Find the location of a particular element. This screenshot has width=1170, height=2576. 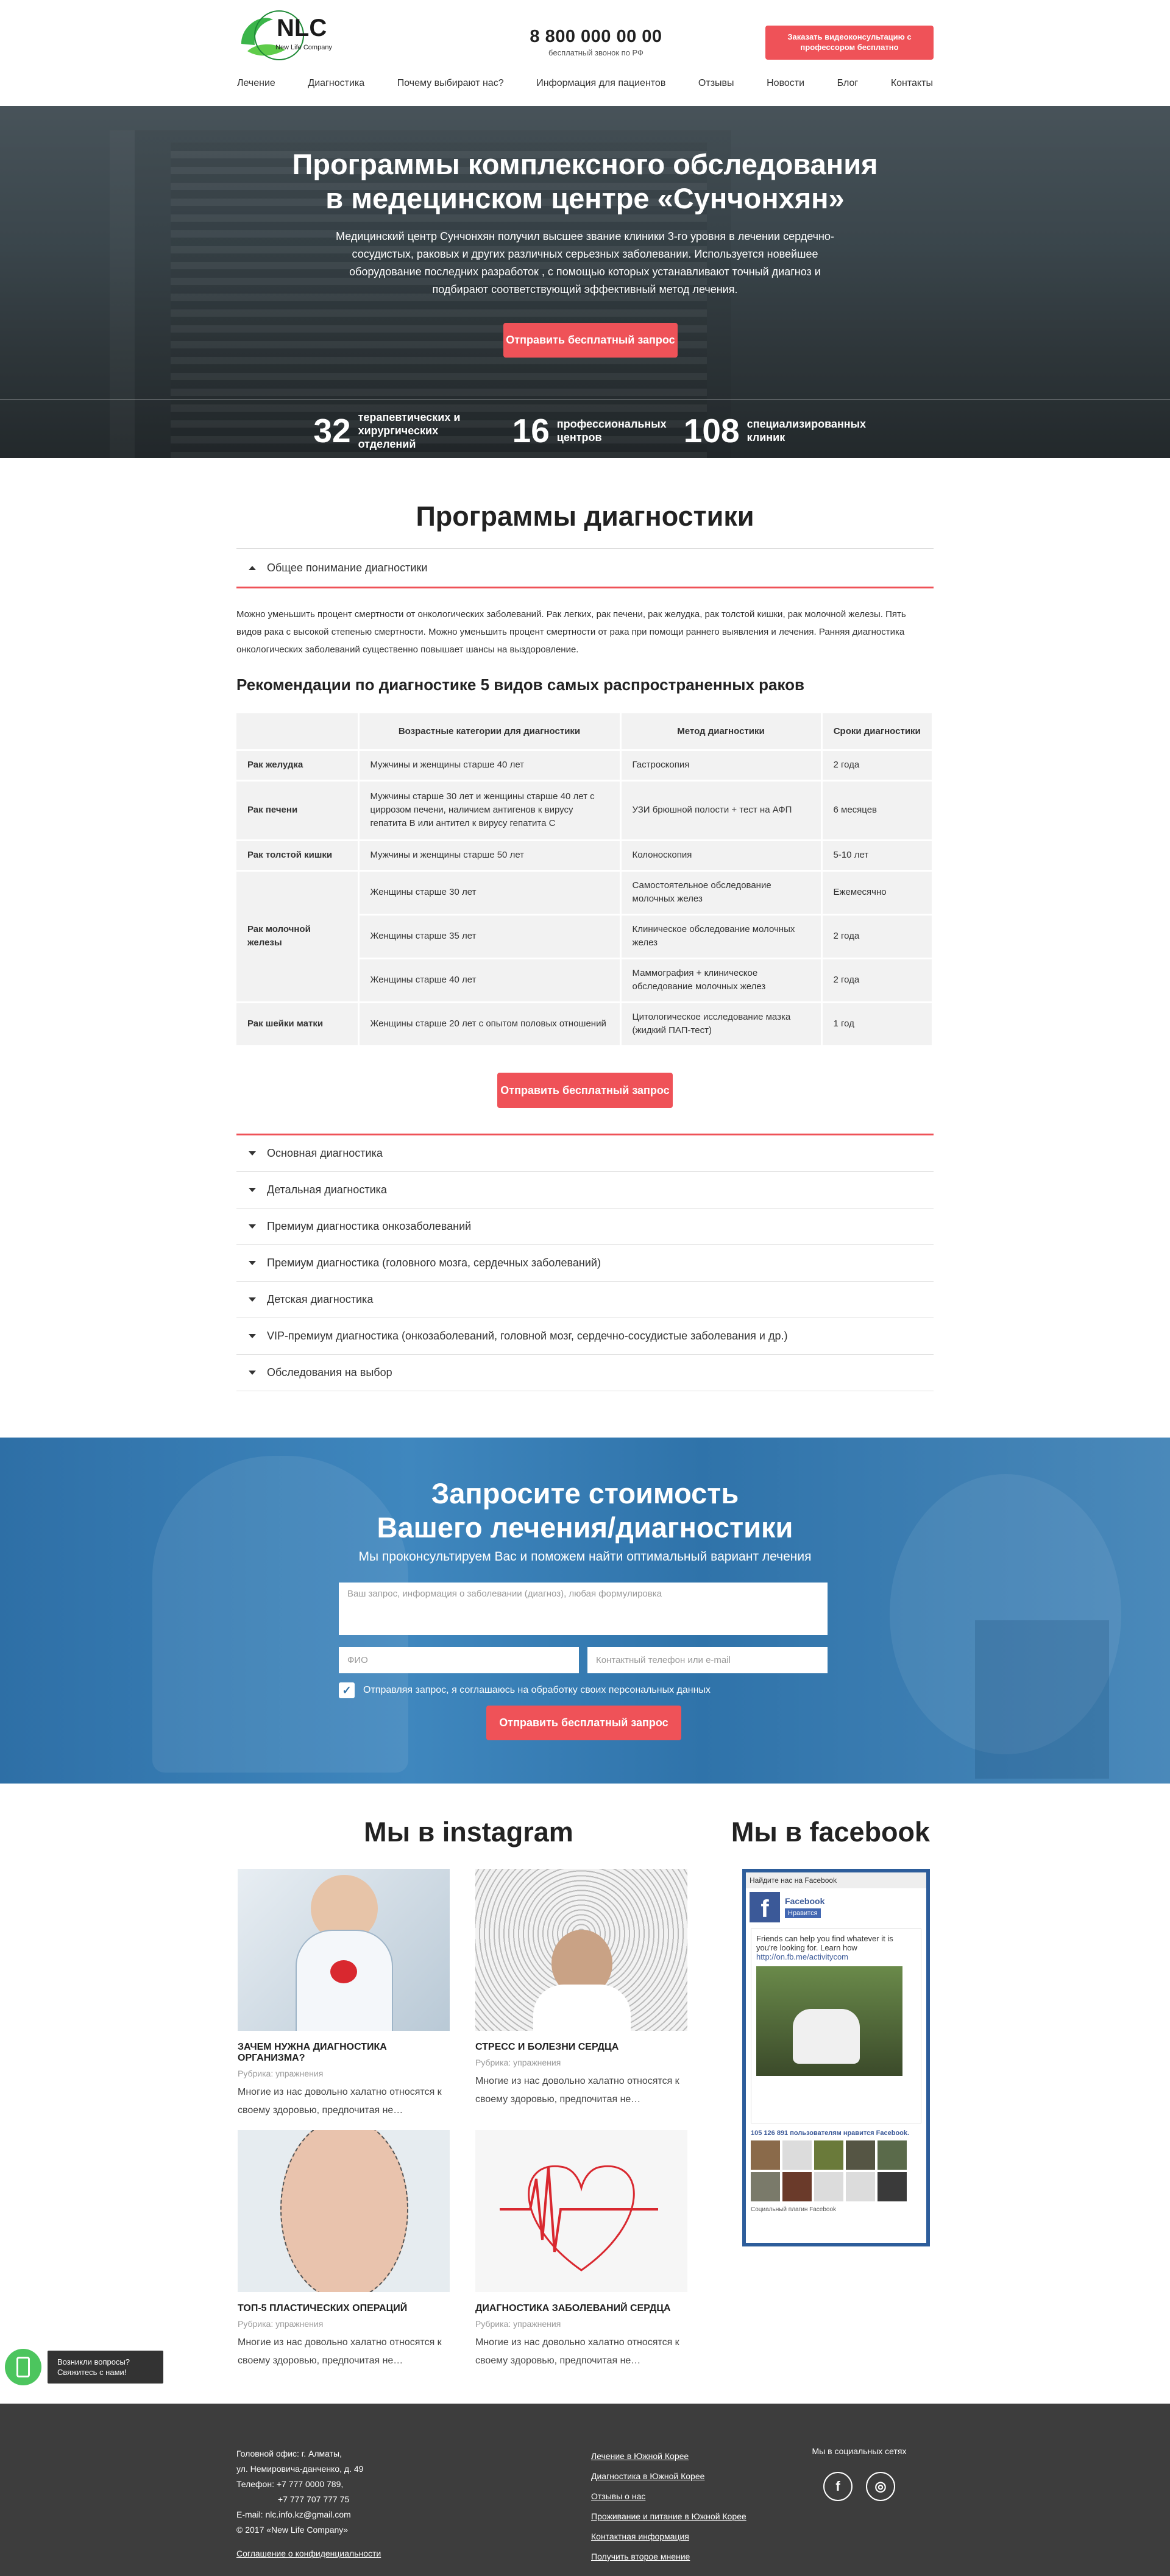

phone-icon is located at coordinates (23, 2366).